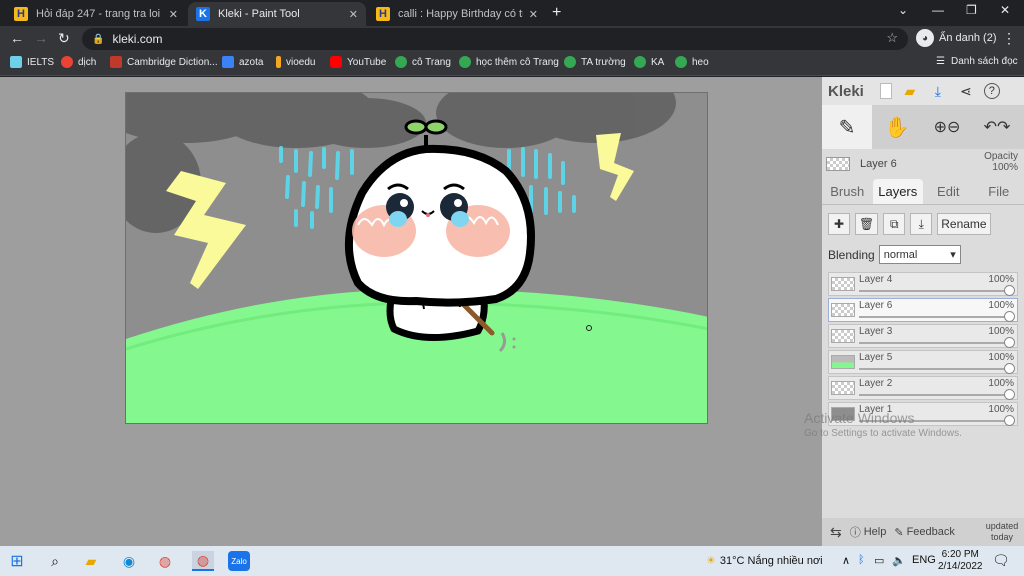  Describe the element at coordinates (883, 433) in the screenshot. I see `watermark-subtitle: Go to Settings to activate Windows.` at that location.